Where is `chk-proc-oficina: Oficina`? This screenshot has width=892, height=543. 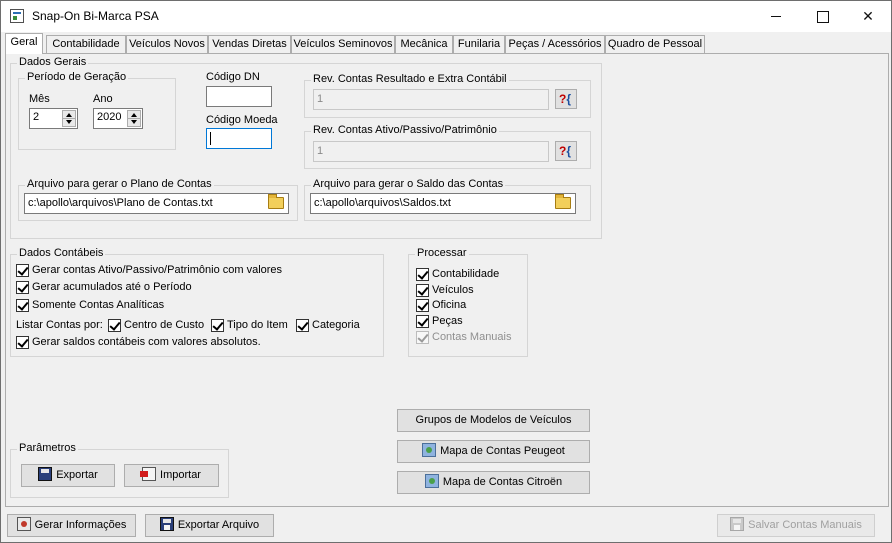
chk-proc-oficina: Oficina is located at coordinates (461, 305).